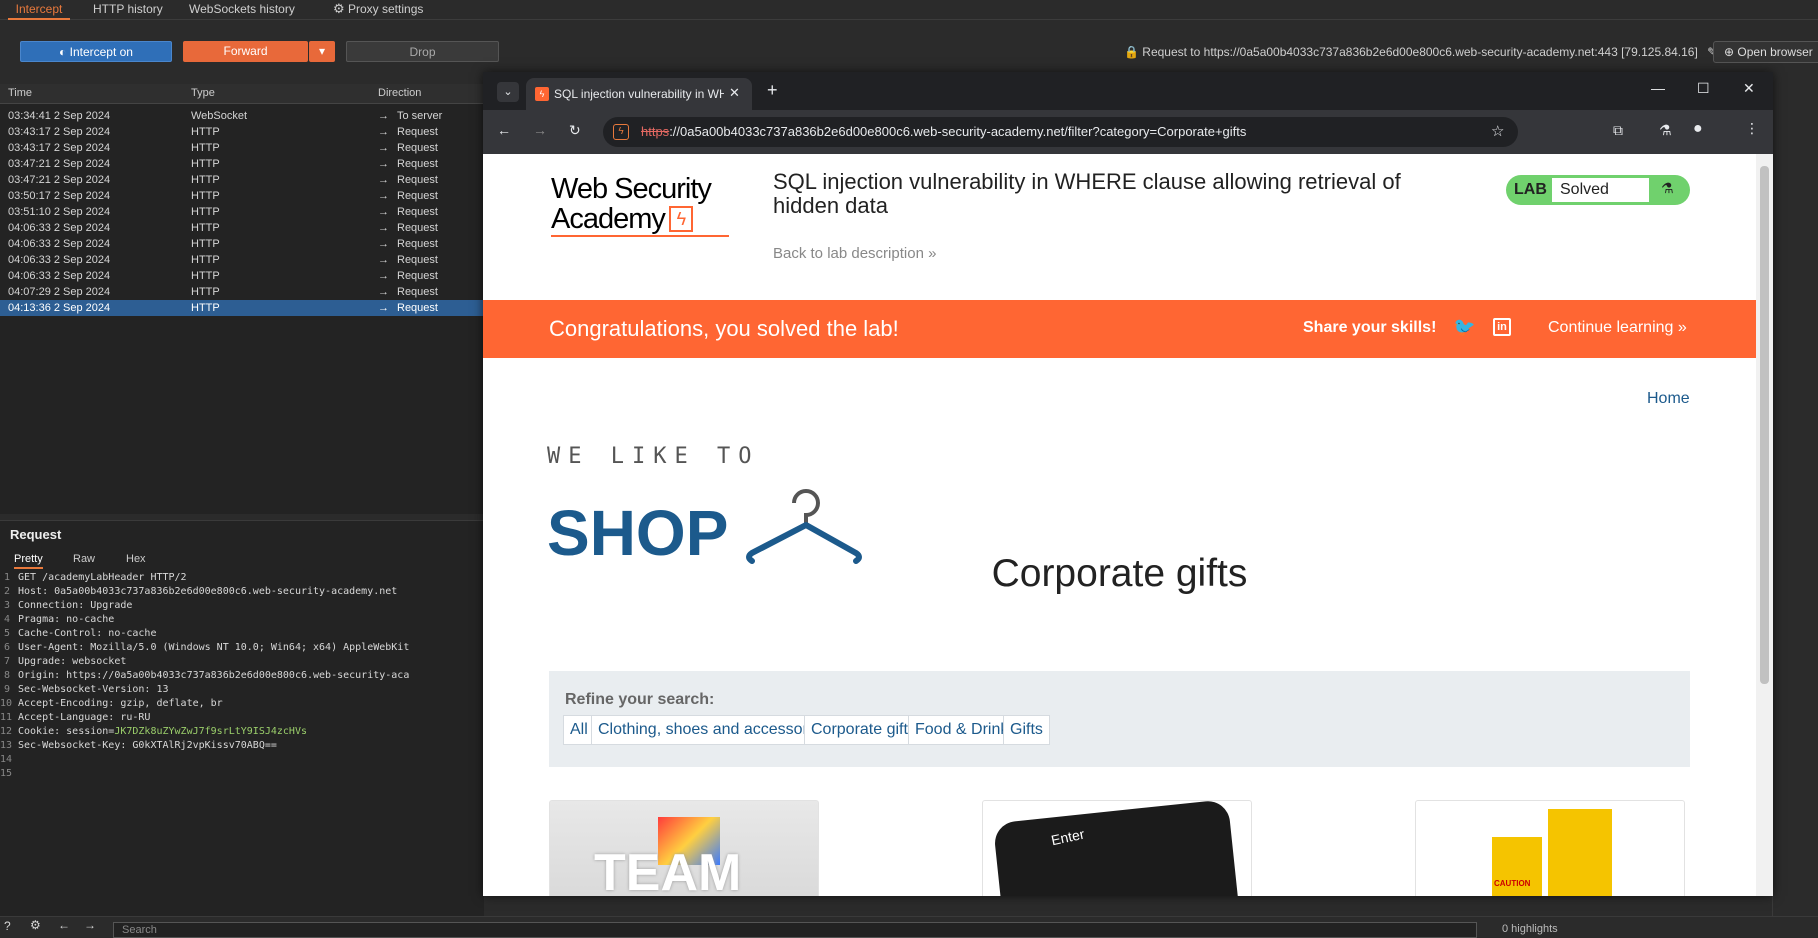 Image resolution: width=1818 pixels, height=938 pixels. What do you see at coordinates (508, 92) in the screenshot?
I see `tab-search-icon: ⌄` at bounding box center [508, 92].